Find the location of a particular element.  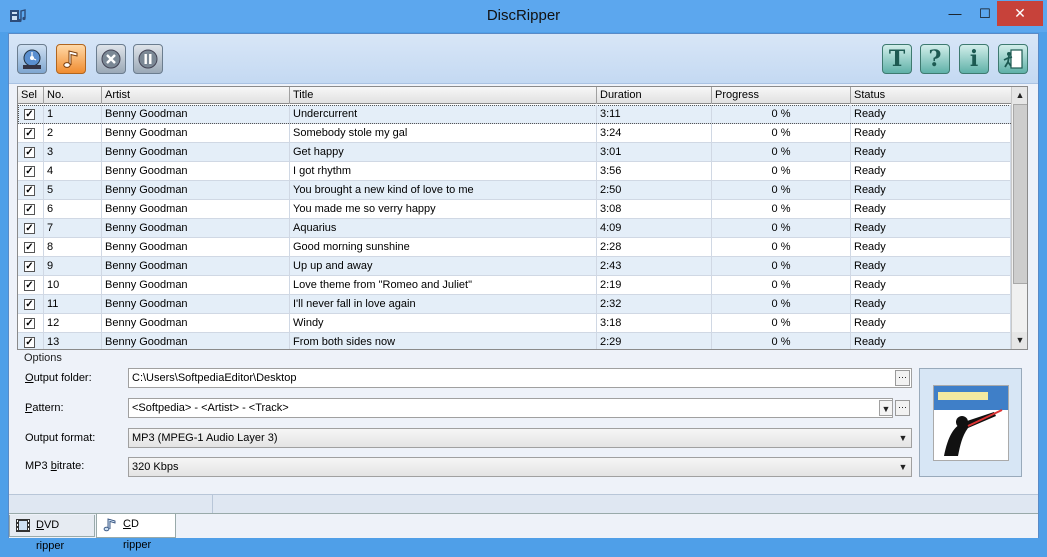

track-title-cell: Aquarius is located at coordinates (443, 228).